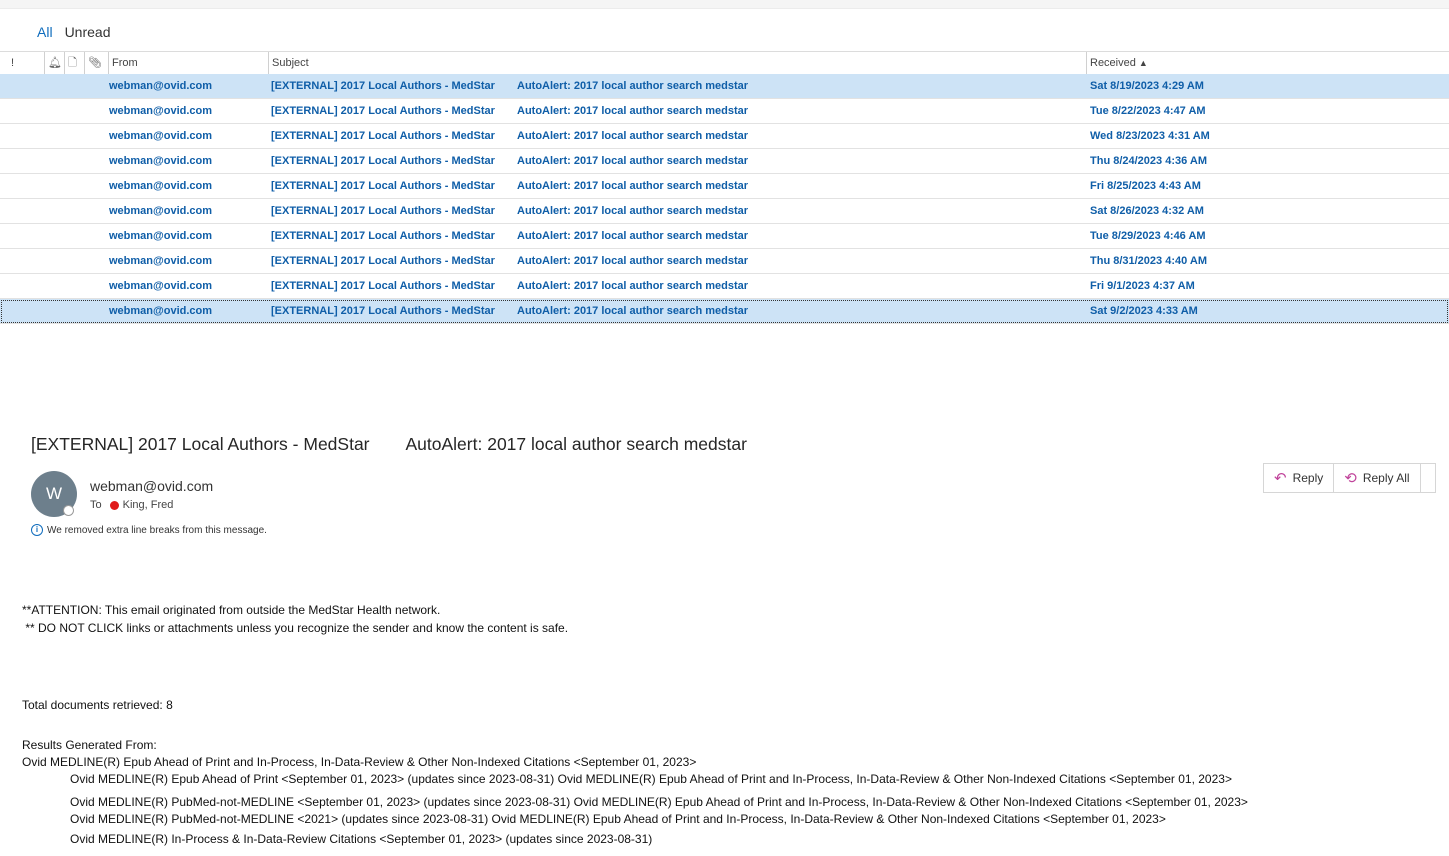 This screenshot has height=856, width=1449. Describe the element at coordinates (1148, 261) in the screenshot. I see `message-received: Thu 8/31/2023 4:40 AM` at that location.